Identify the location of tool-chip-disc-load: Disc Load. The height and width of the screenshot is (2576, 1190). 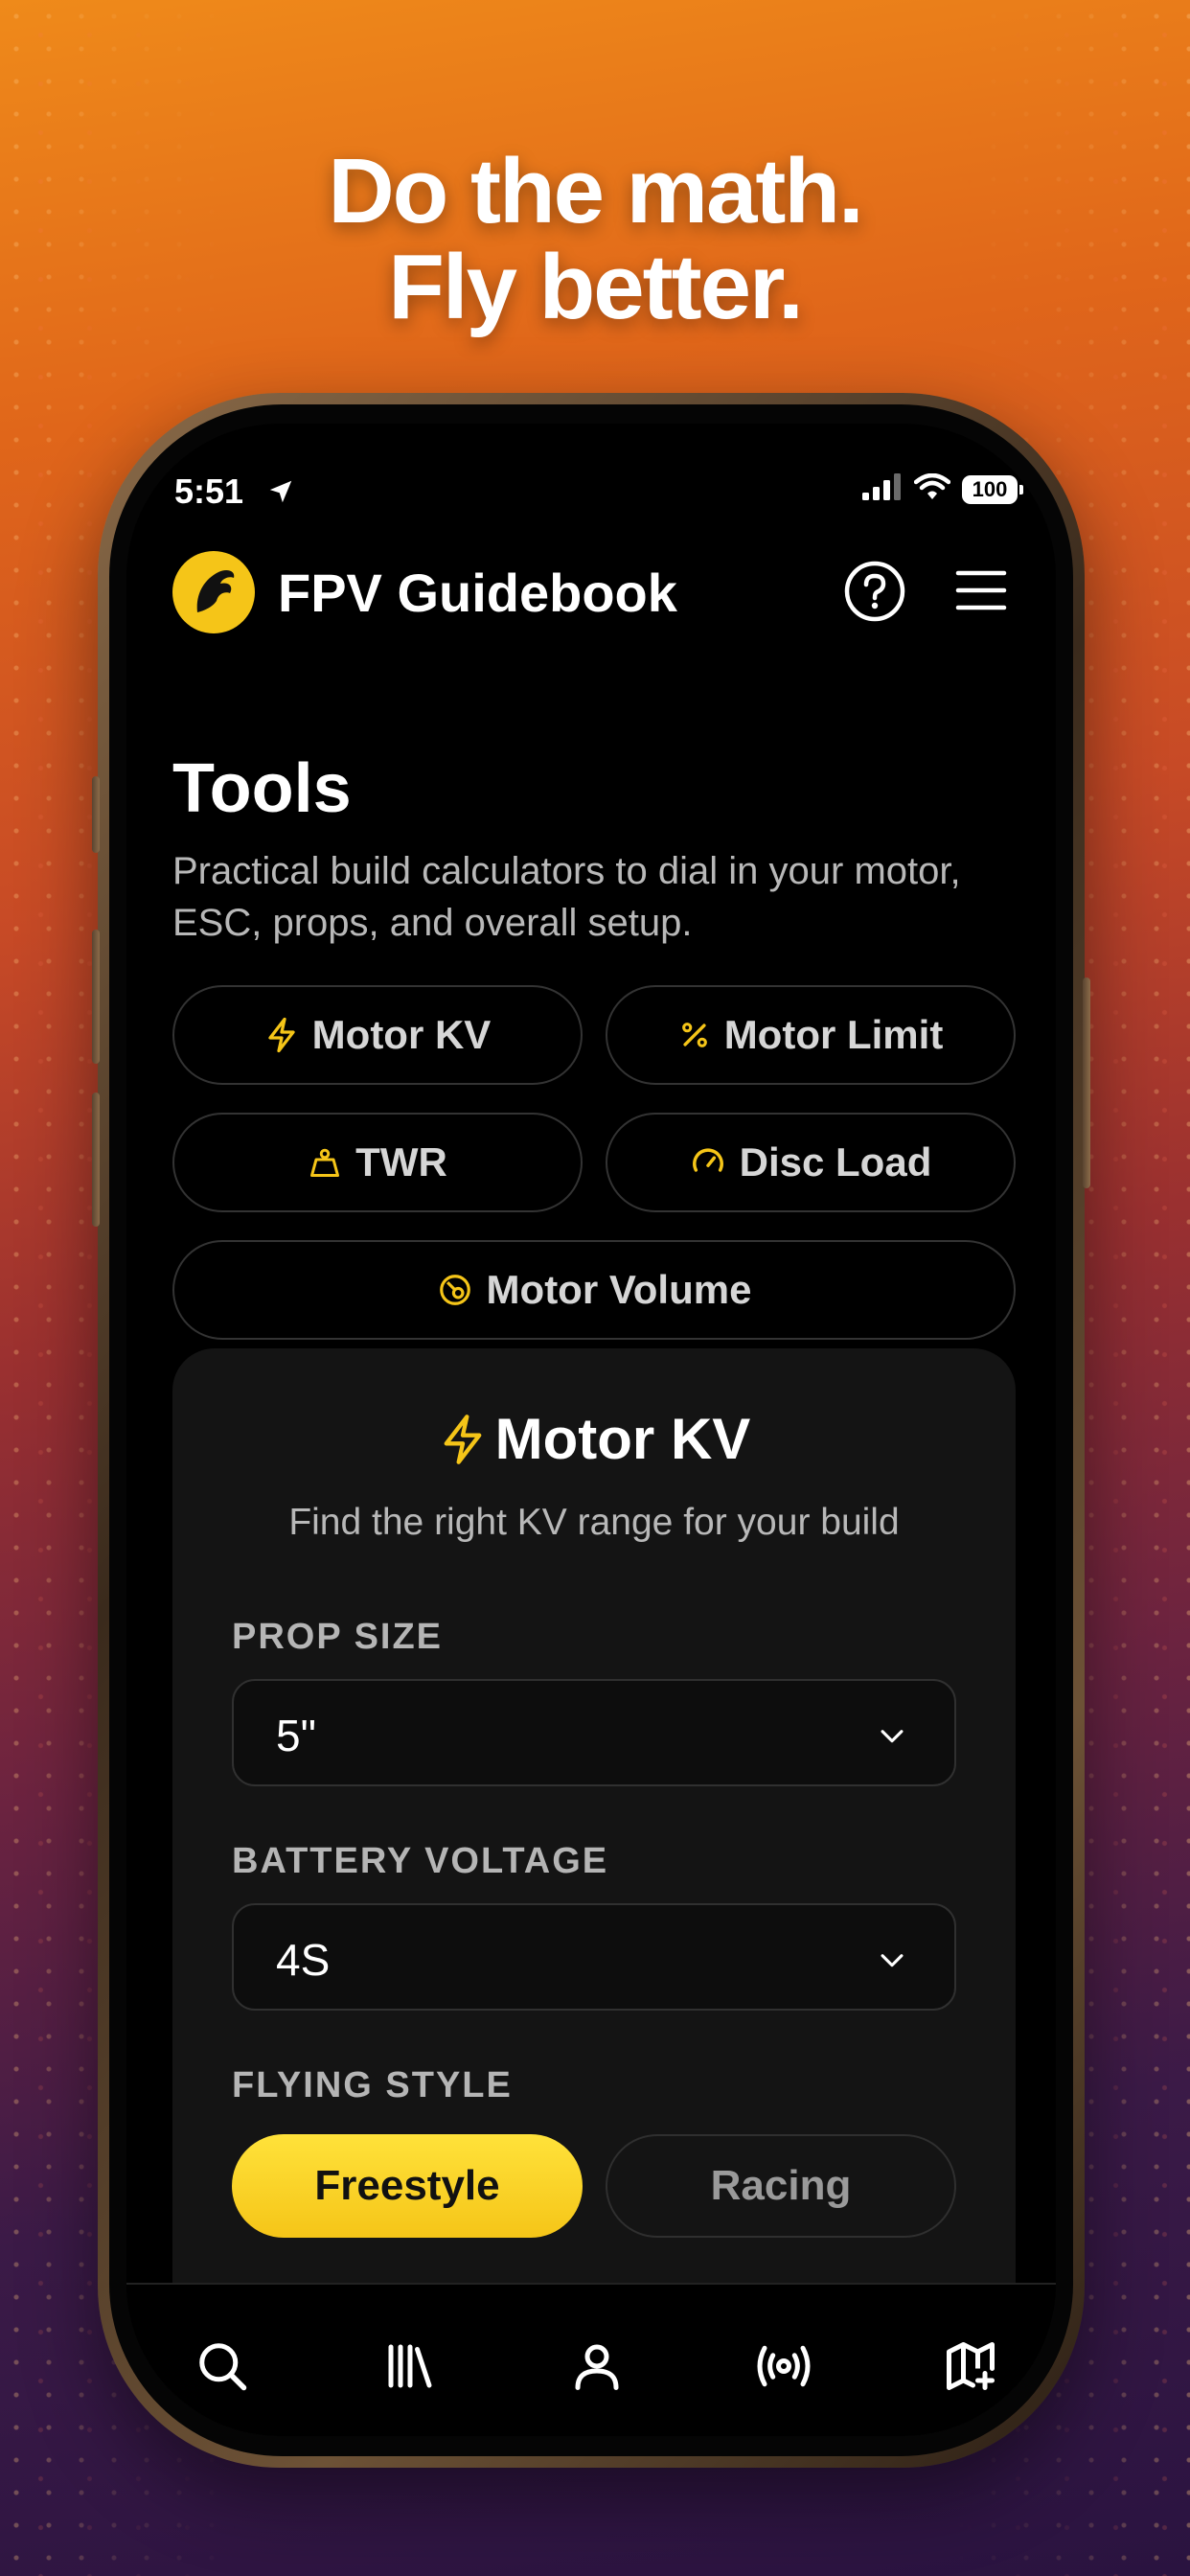
(811, 1162).